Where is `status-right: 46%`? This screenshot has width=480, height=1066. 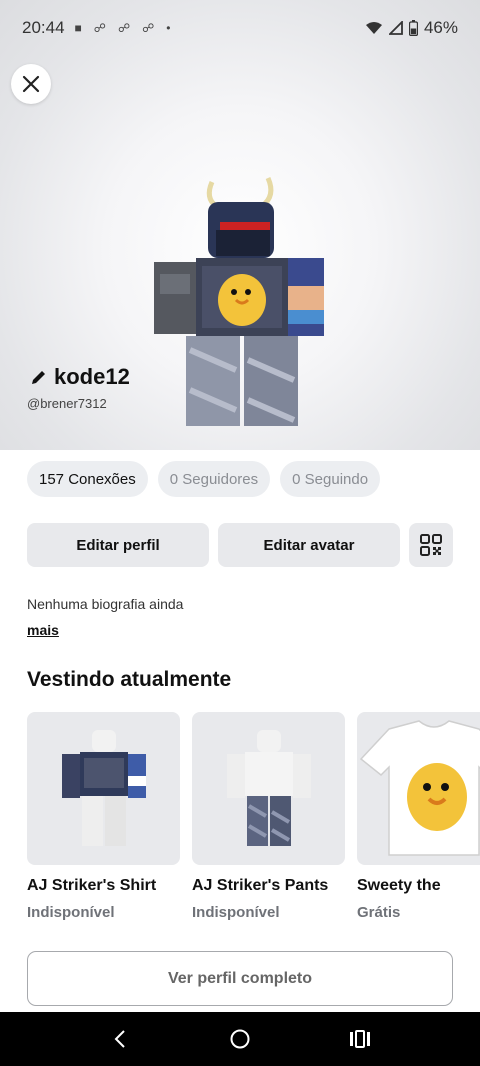 status-right: 46% is located at coordinates (411, 28).